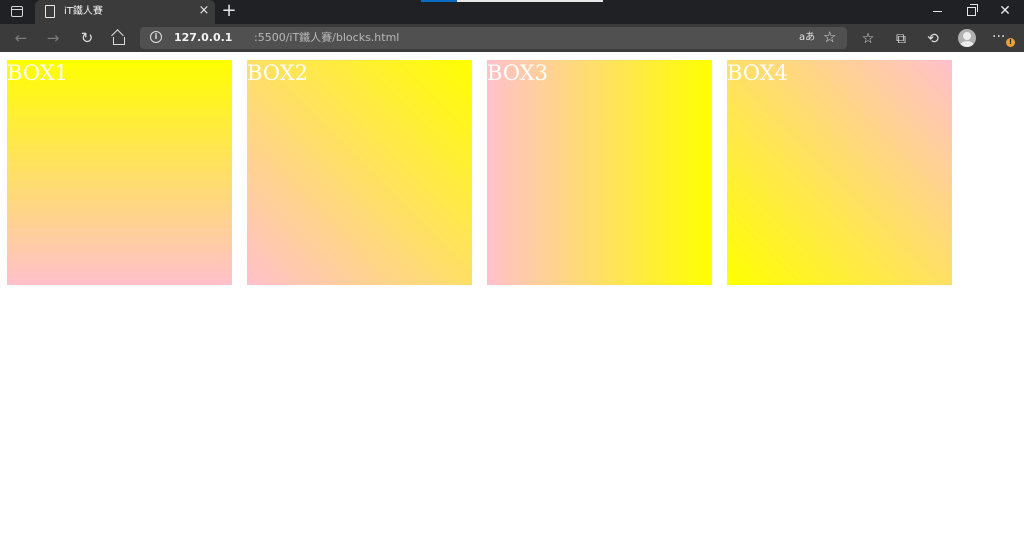 Image resolution: width=1024 pixels, height=544 pixels. What do you see at coordinates (327, 37) in the screenshot?
I see `url-path: :5500/iT鐵人賽/blocks.html` at bounding box center [327, 37].